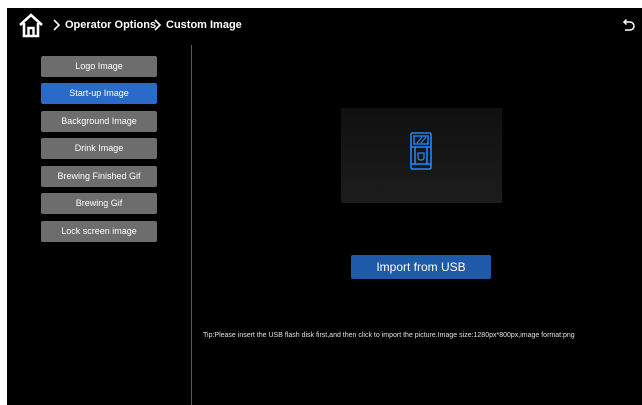  What do you see at coordinates (204, 25) in the screenshot?
I see `breadcrumb-label: Custom Image` at bounding box center [204, 25].